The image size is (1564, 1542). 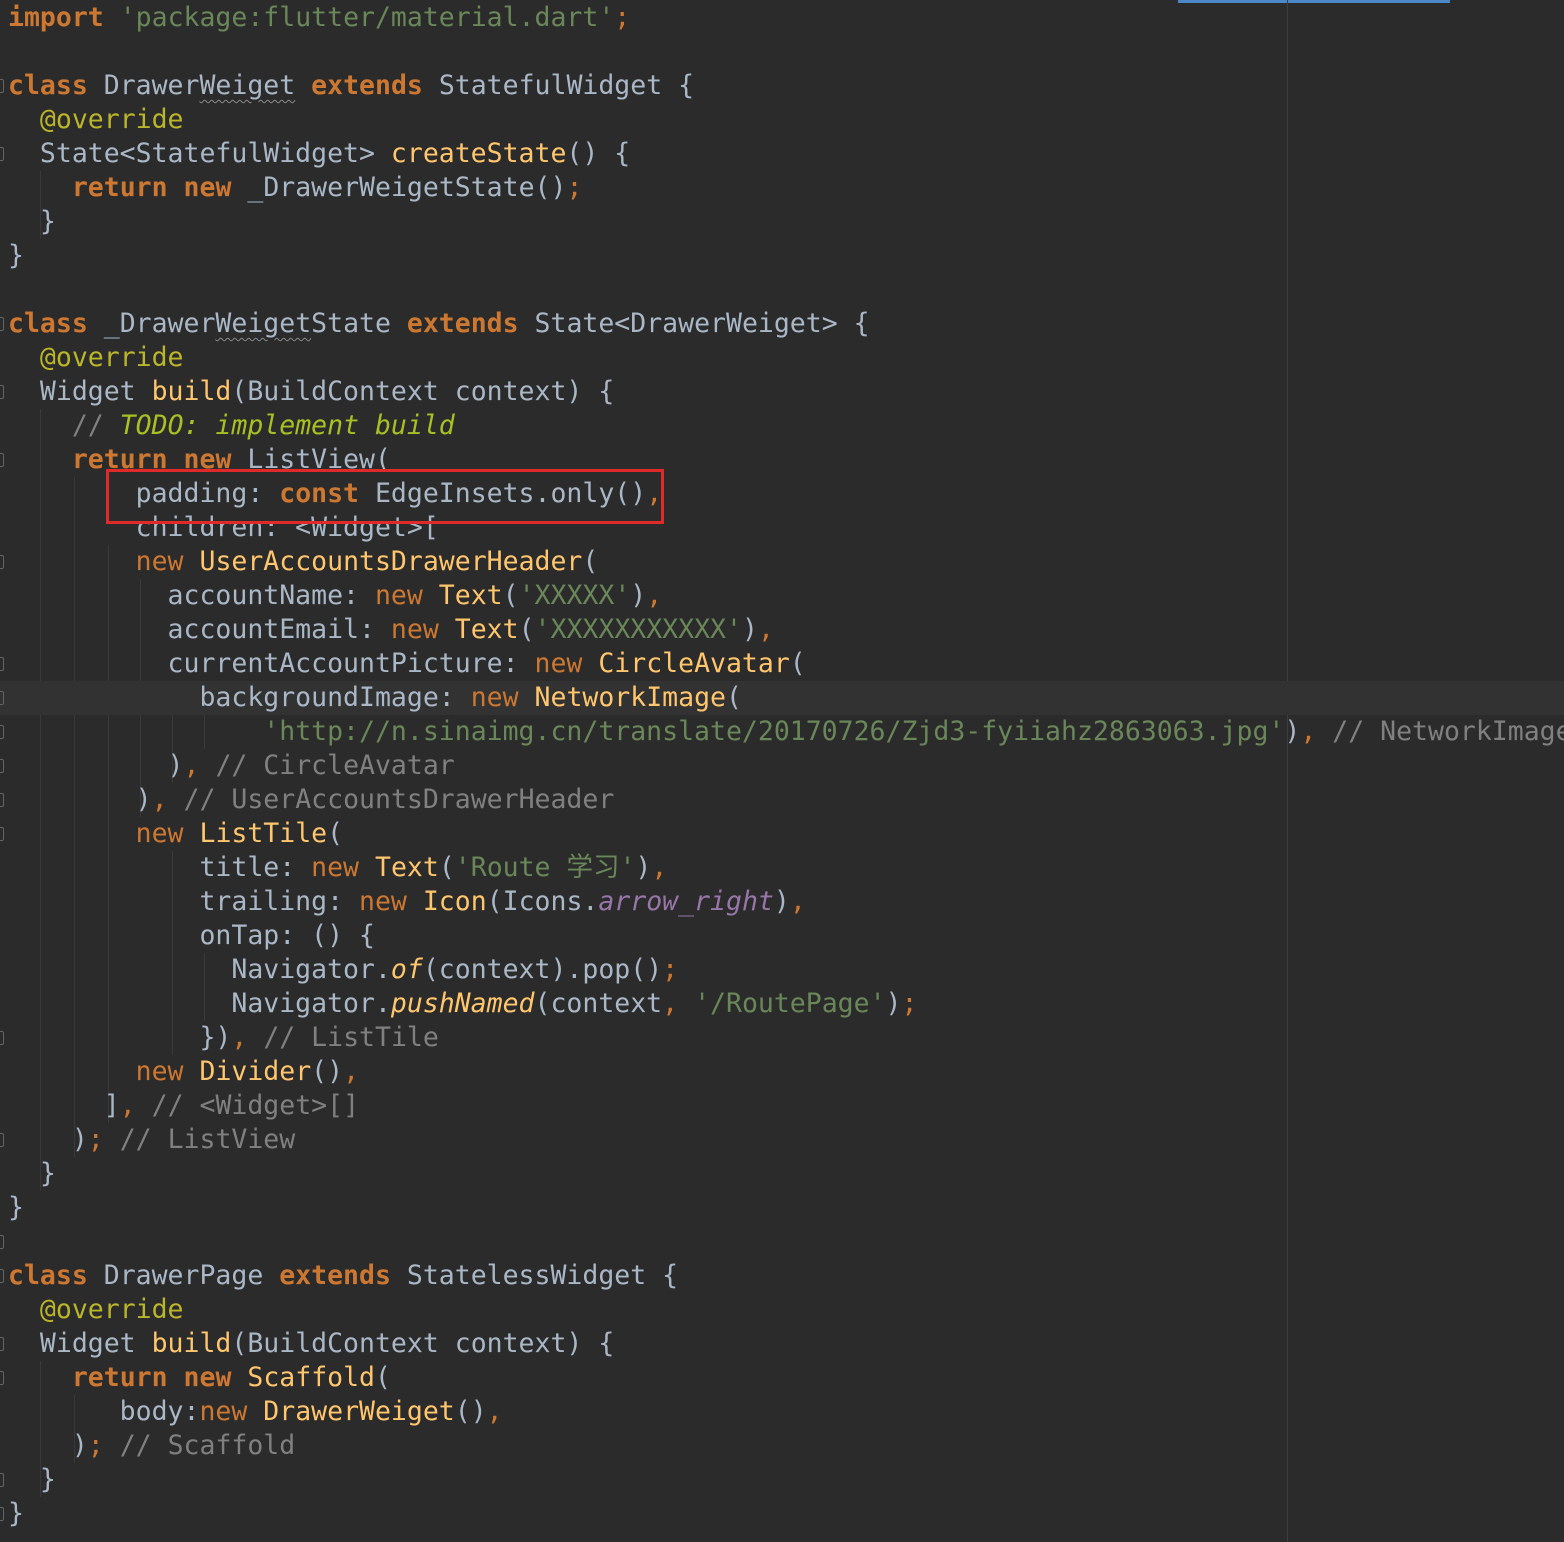 What do you see at coordinates (782, 630) in the screenshot?
I see `code-line: accountEmail: new Text('XXXXXXXXXXX'),` at bounding box center [782, 630].